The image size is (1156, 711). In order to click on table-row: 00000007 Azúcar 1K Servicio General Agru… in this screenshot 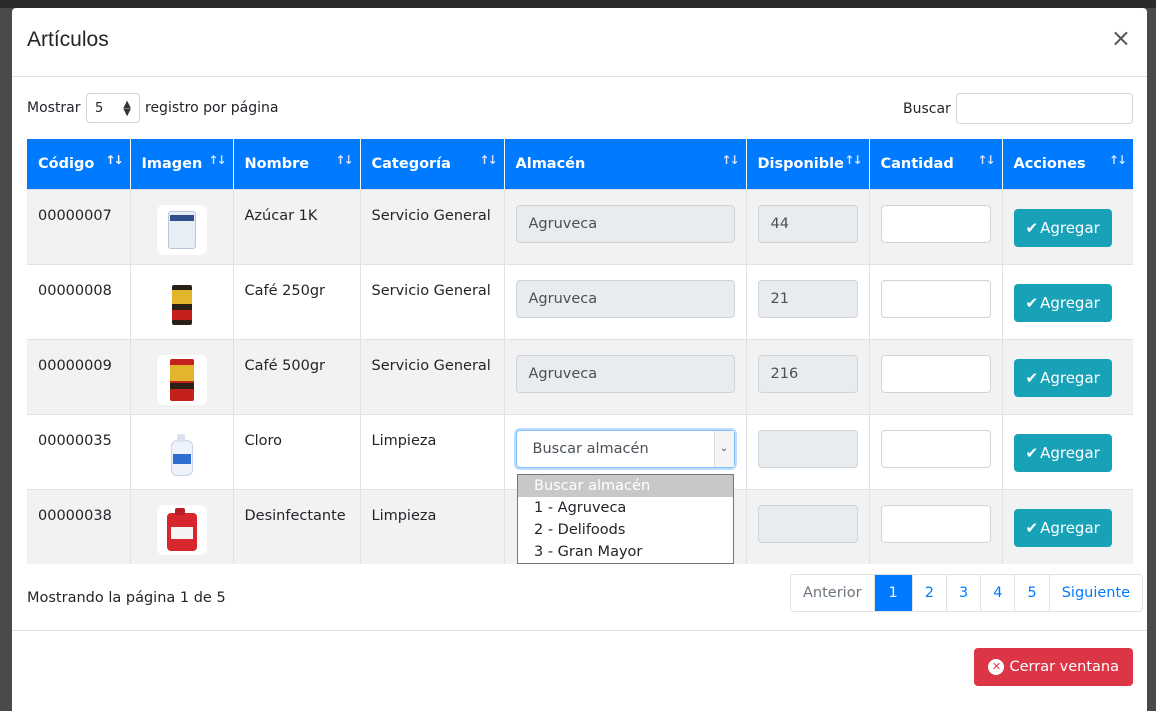, I will do `click(580, 226)`.